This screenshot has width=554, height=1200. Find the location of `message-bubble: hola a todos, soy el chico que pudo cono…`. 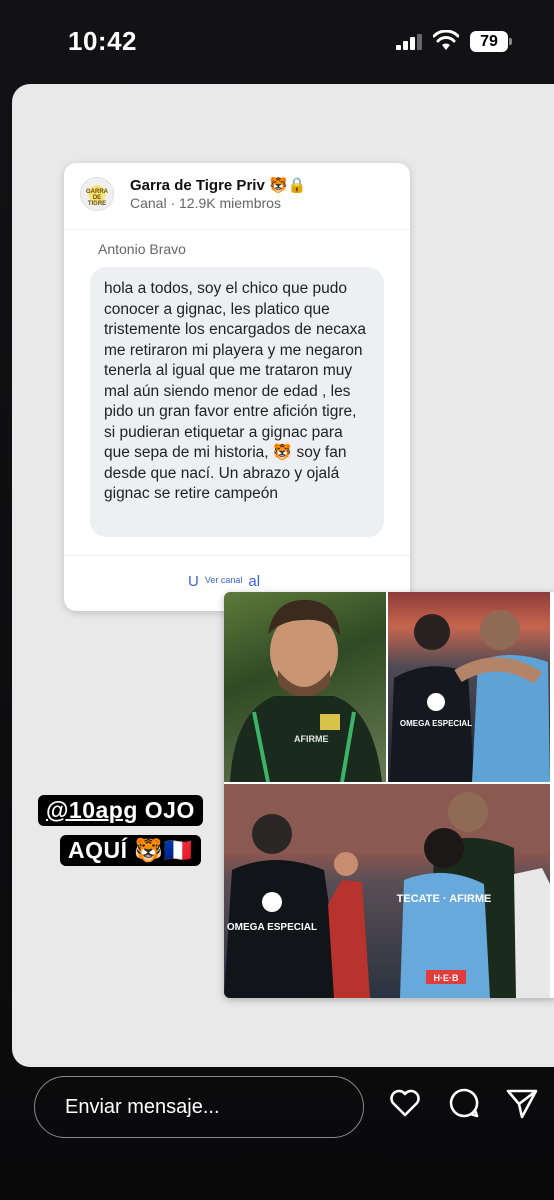

message-bubble: hola a todos, soy el chico que pudo cono… is located at coordinates (237, 402).